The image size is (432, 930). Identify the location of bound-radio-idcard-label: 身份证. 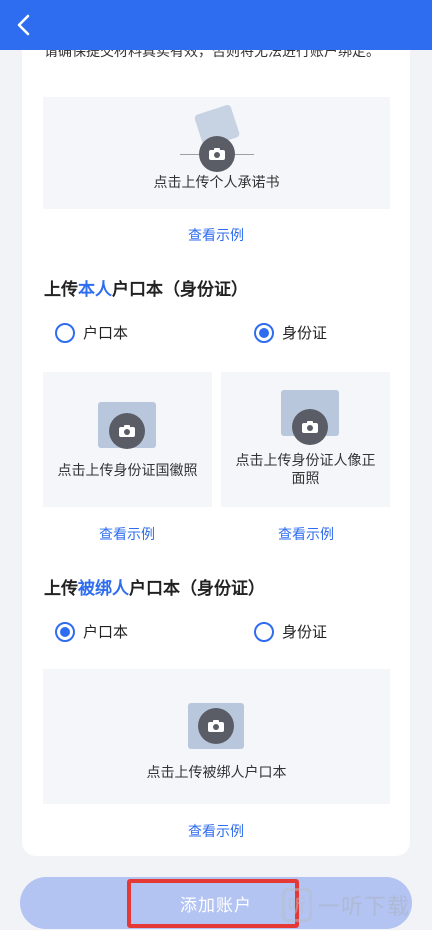
(305, 632).